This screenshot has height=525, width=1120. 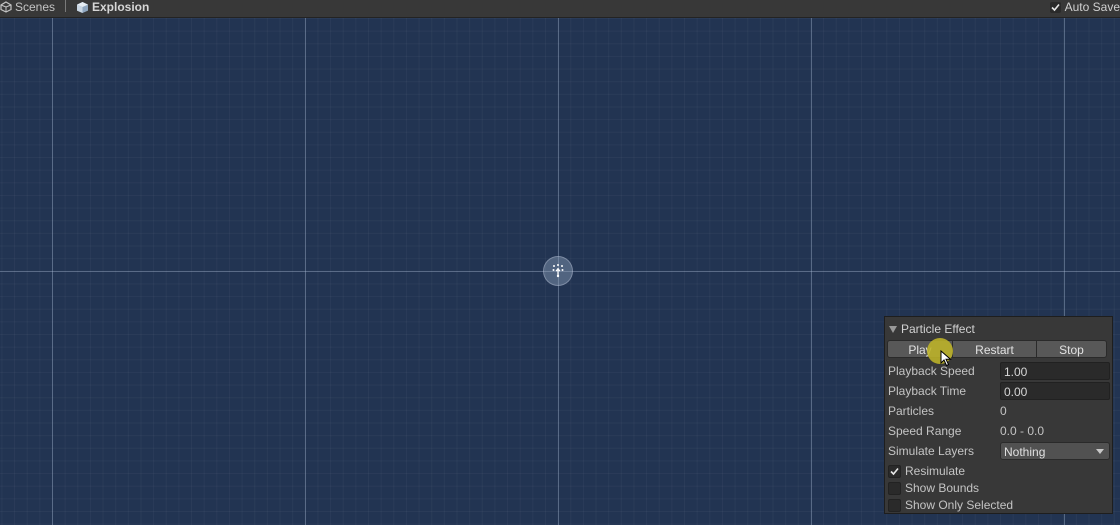 I want to click on restart-button: Restart, so click(x=995, y=349).